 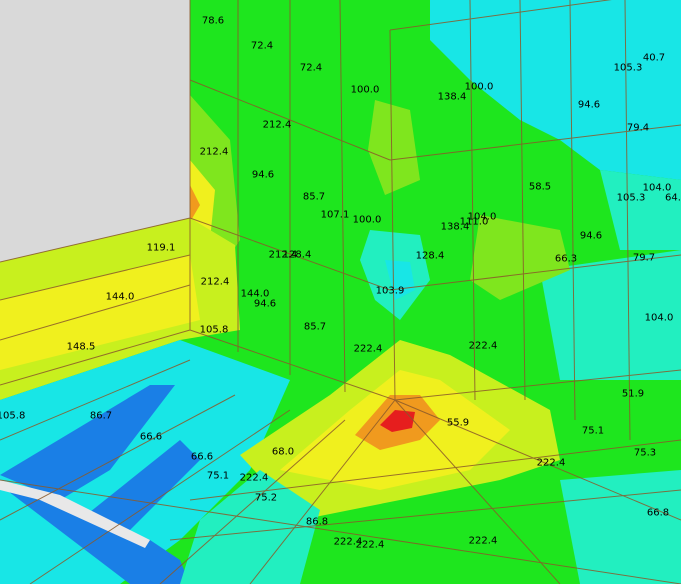 What do you see at coordinates (213, 21) in the screenshot?
I see `value-label: 78.6` at bounding box center [213, 21].